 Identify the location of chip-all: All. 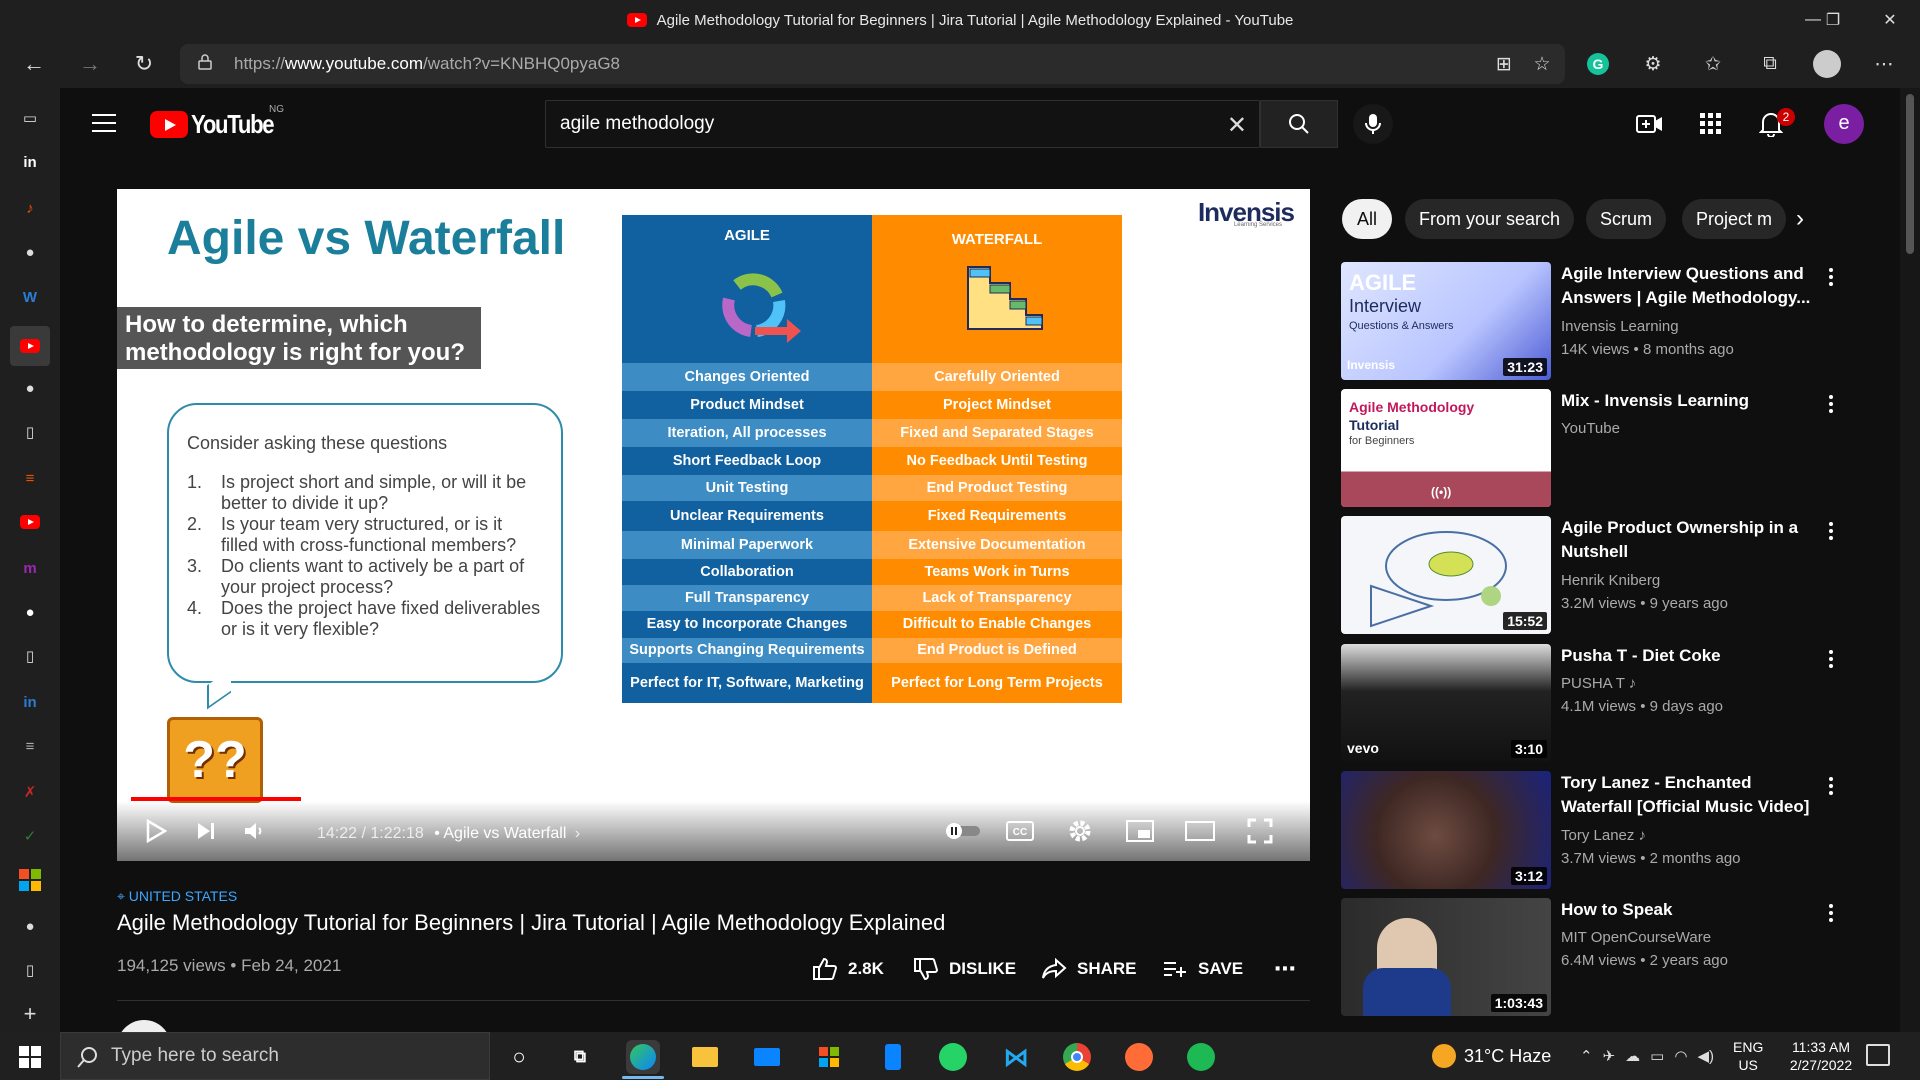
(1367, 219).